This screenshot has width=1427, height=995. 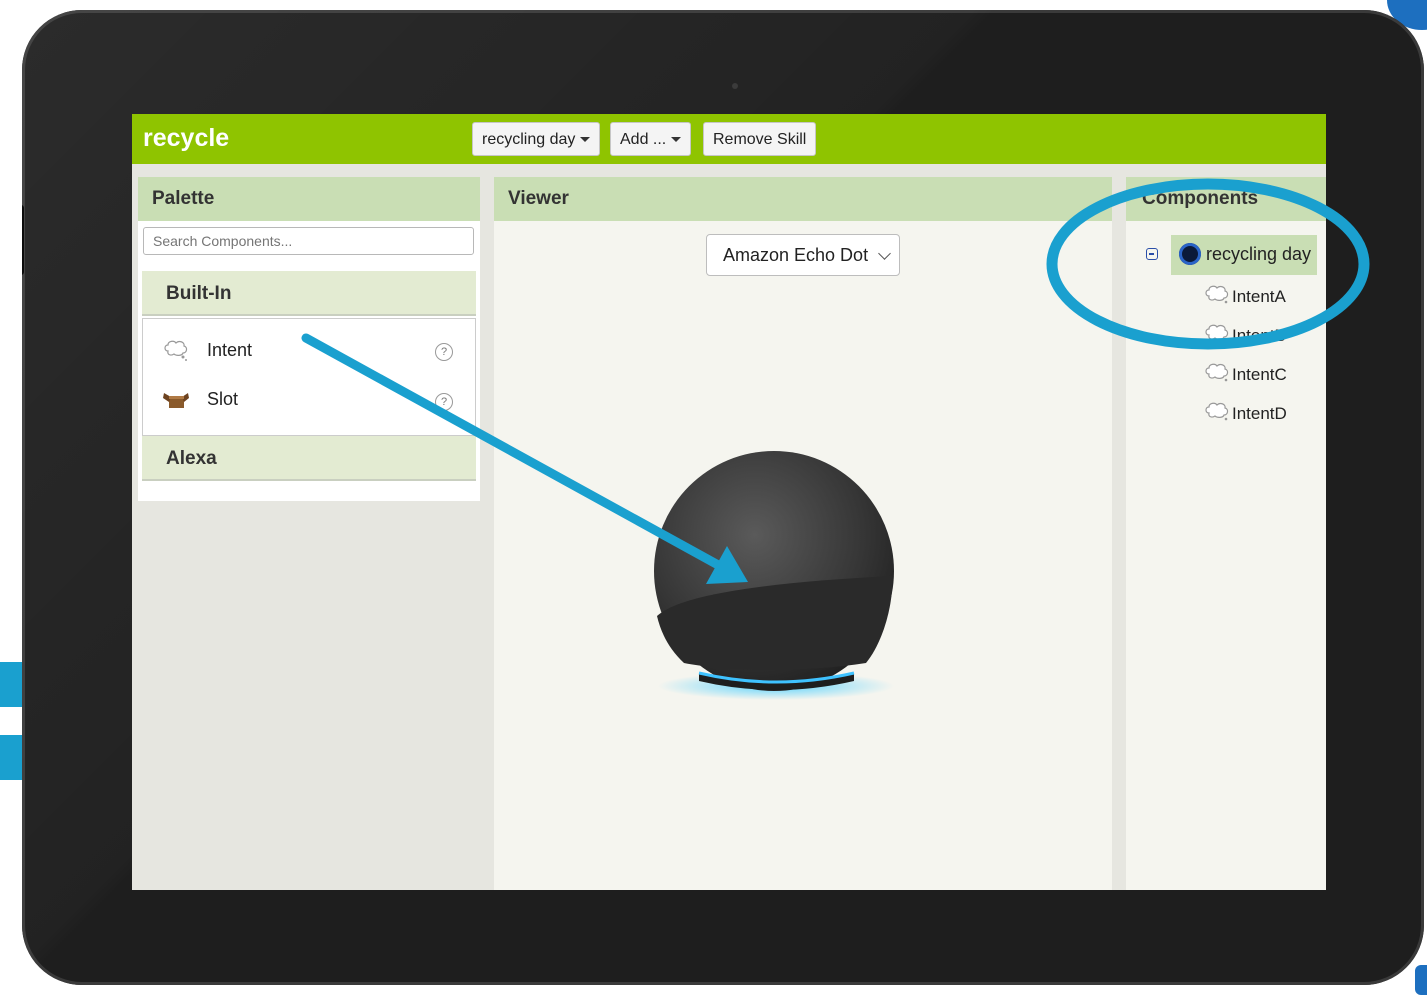 What do you see at coordinates (308, 241) in the screenshot?
I see `search-components-input` at bounding box center [308, 241].